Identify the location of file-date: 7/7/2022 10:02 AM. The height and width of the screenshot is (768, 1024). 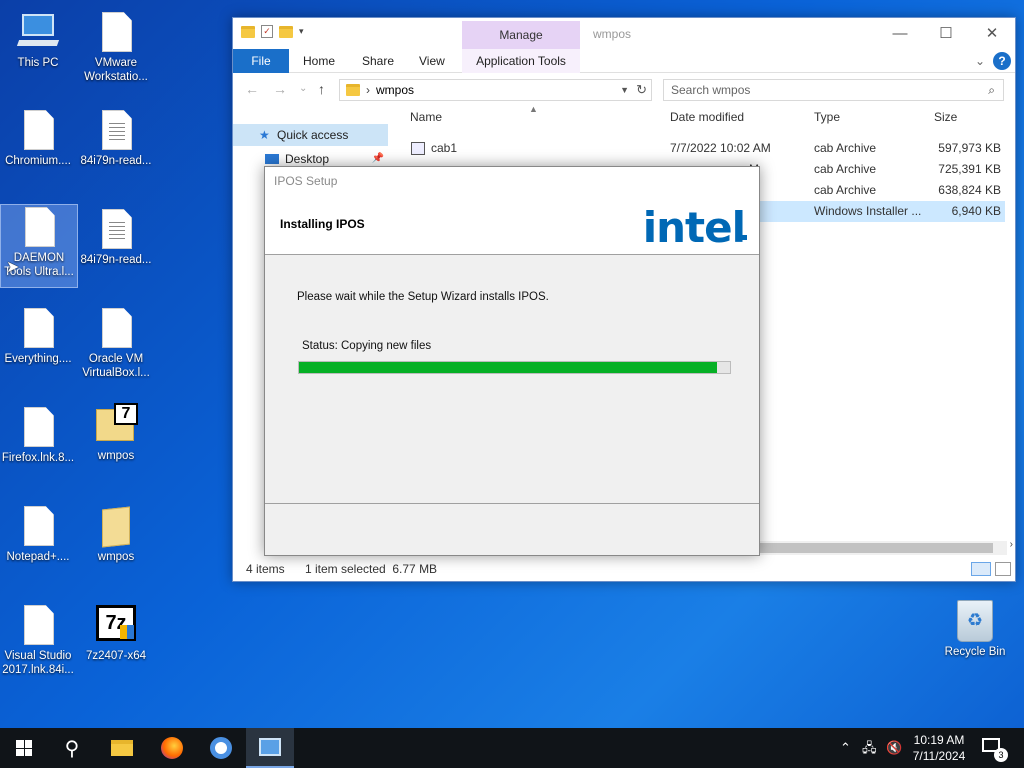
(720, 148).